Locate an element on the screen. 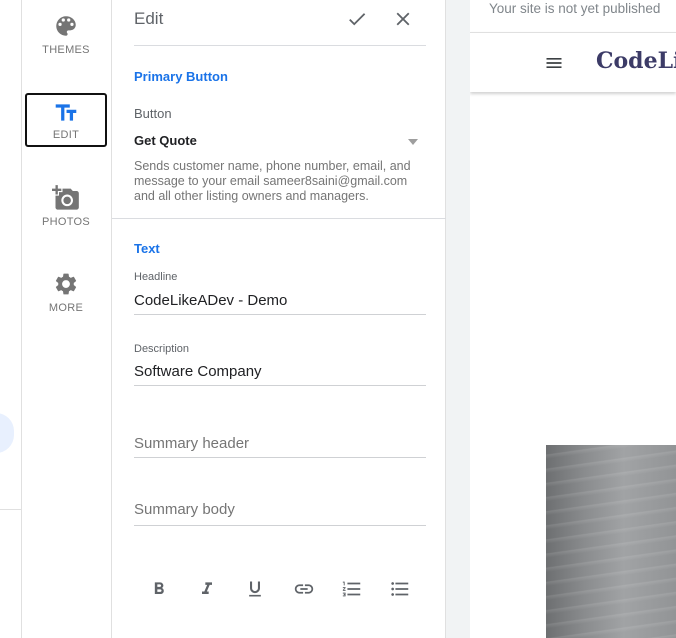 The height and width of the screenshot is (638, 676). description-label: Description is located at coordinates (162, 349).